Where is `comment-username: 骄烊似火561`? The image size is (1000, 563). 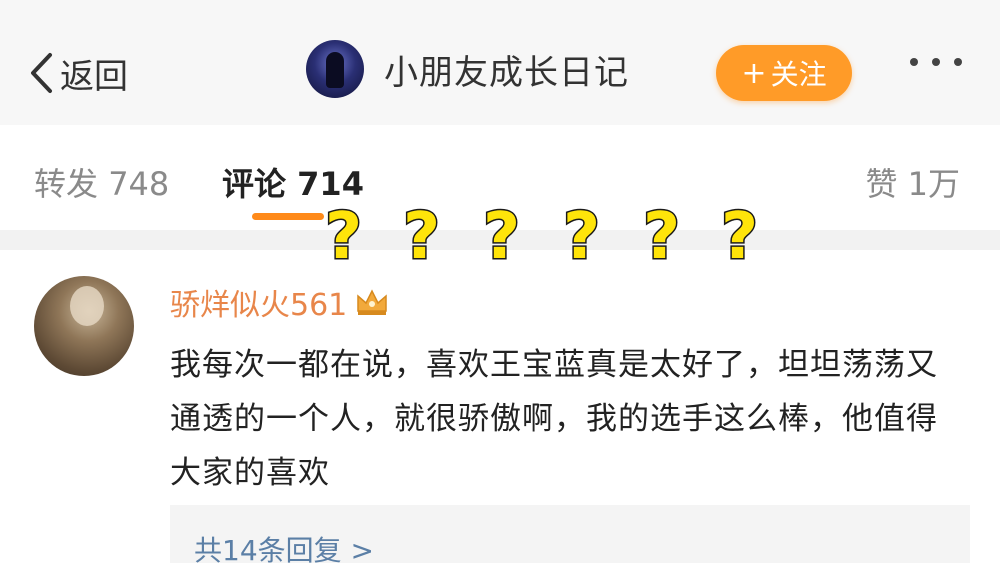 comment-username: 骄烊似火561 is located at coordinates (279, 302).